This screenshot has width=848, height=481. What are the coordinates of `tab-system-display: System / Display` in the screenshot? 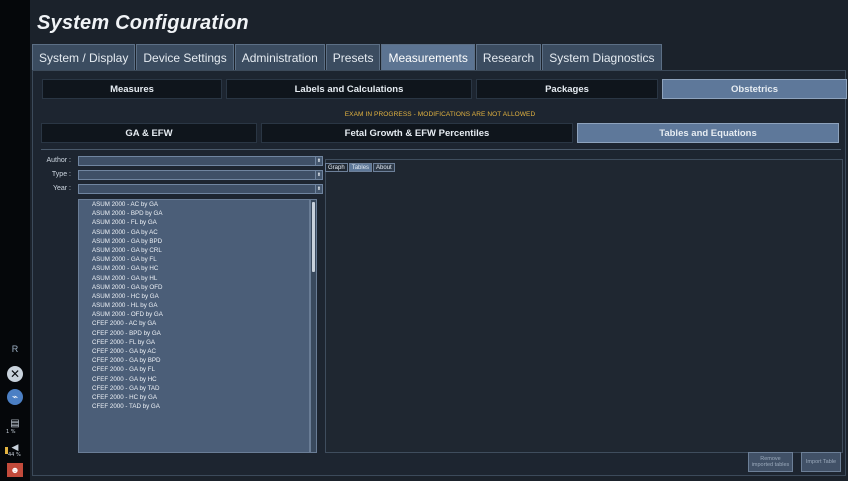 It's located at (84, 57).